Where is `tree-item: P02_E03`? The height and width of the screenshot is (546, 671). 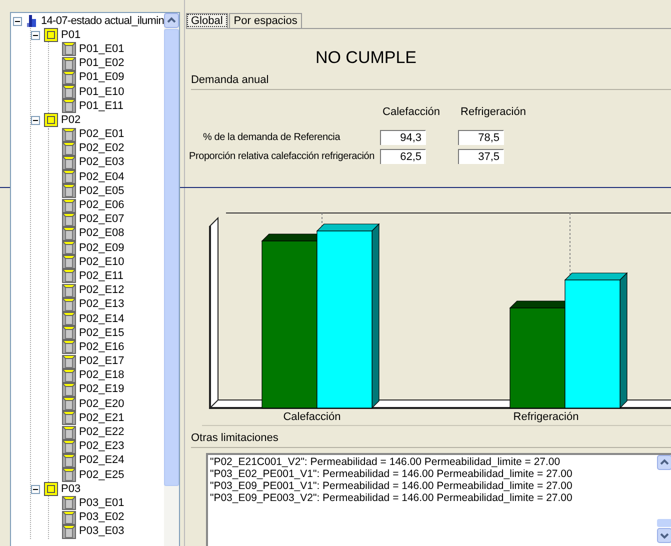
tree-item: P02_E03 is located at coordinates (101, 163).